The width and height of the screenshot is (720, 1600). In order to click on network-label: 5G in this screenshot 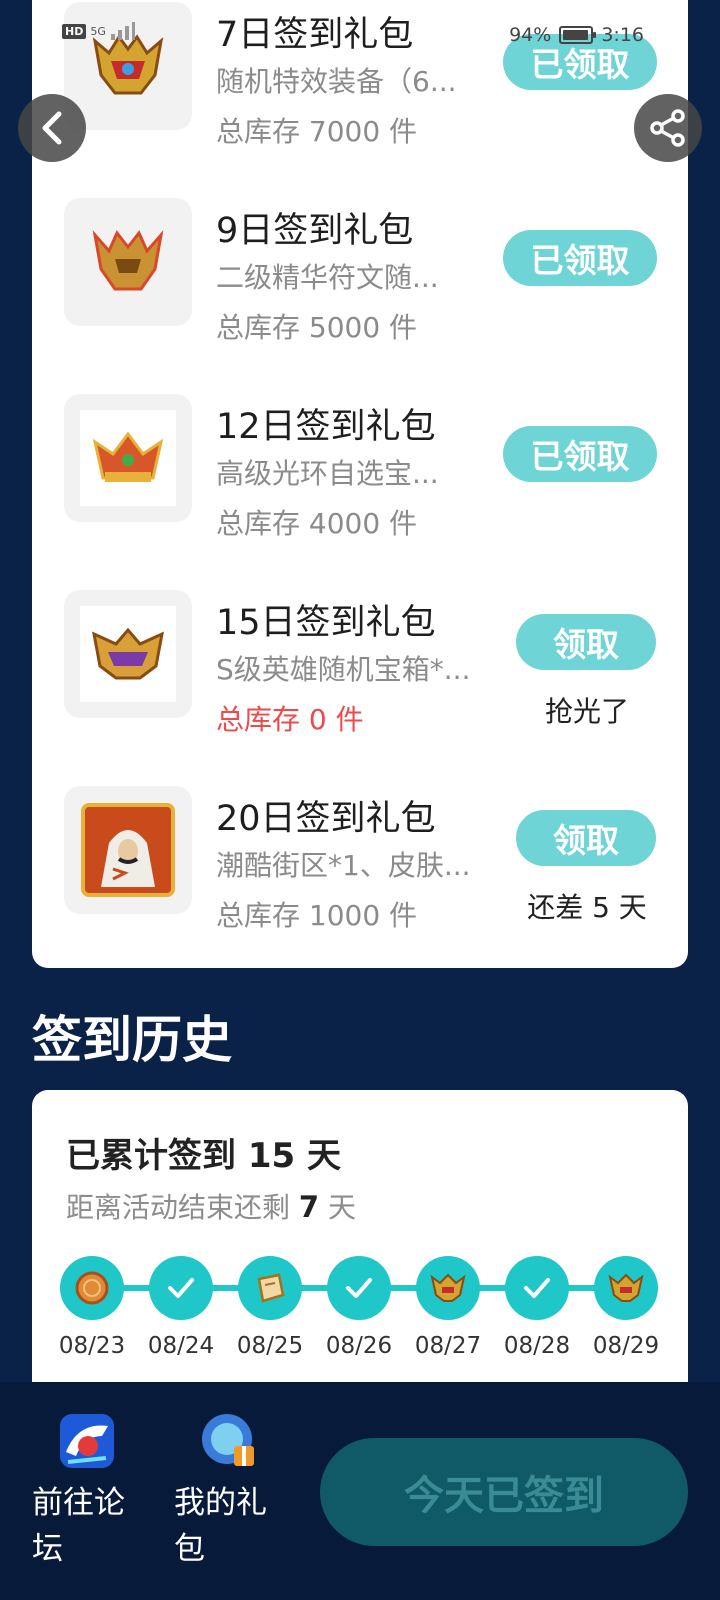, I will do `click(98, 31)`.